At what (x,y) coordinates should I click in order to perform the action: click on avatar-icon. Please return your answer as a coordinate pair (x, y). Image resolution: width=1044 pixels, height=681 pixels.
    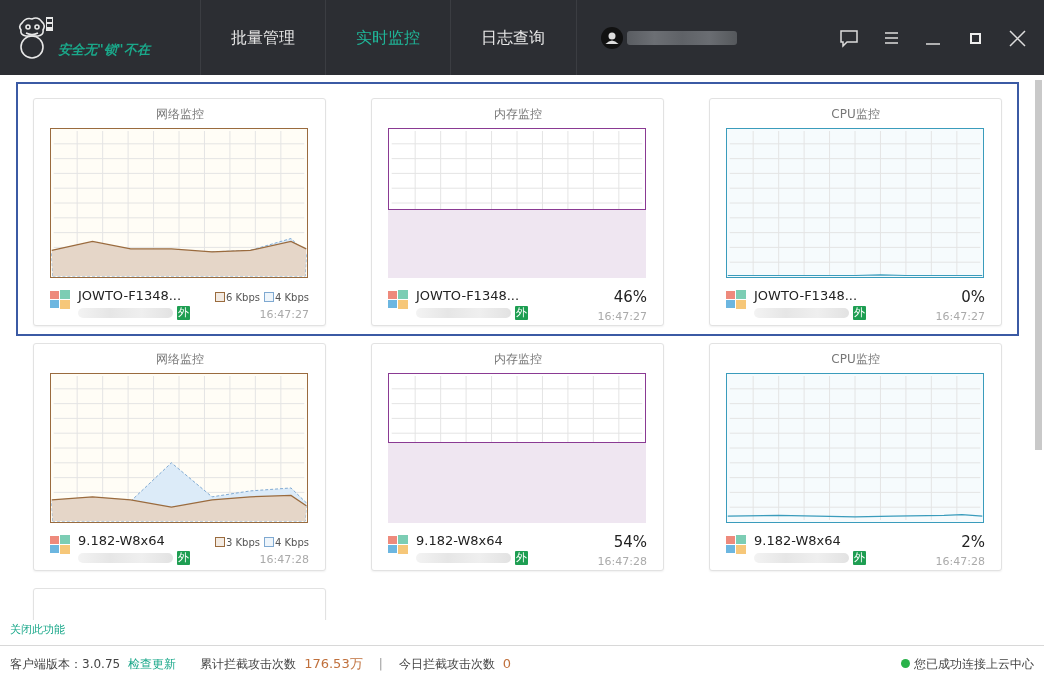
    Looking at the image, I should click on (612, 37).